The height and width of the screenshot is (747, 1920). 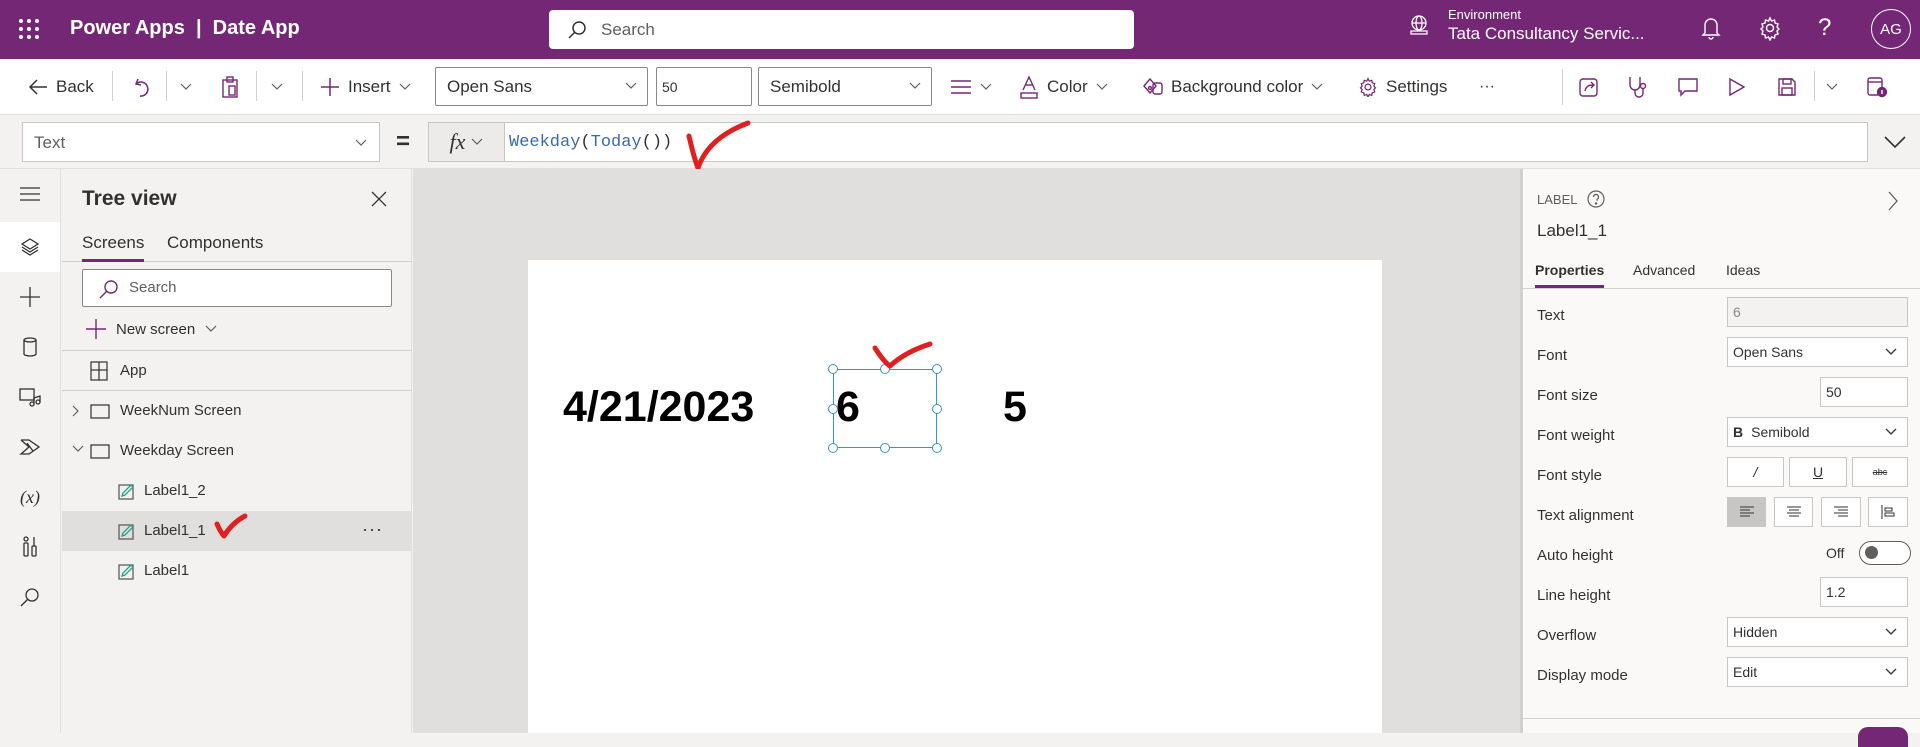 I want to click on tree-item-app: App, so click(x=237, y=371).